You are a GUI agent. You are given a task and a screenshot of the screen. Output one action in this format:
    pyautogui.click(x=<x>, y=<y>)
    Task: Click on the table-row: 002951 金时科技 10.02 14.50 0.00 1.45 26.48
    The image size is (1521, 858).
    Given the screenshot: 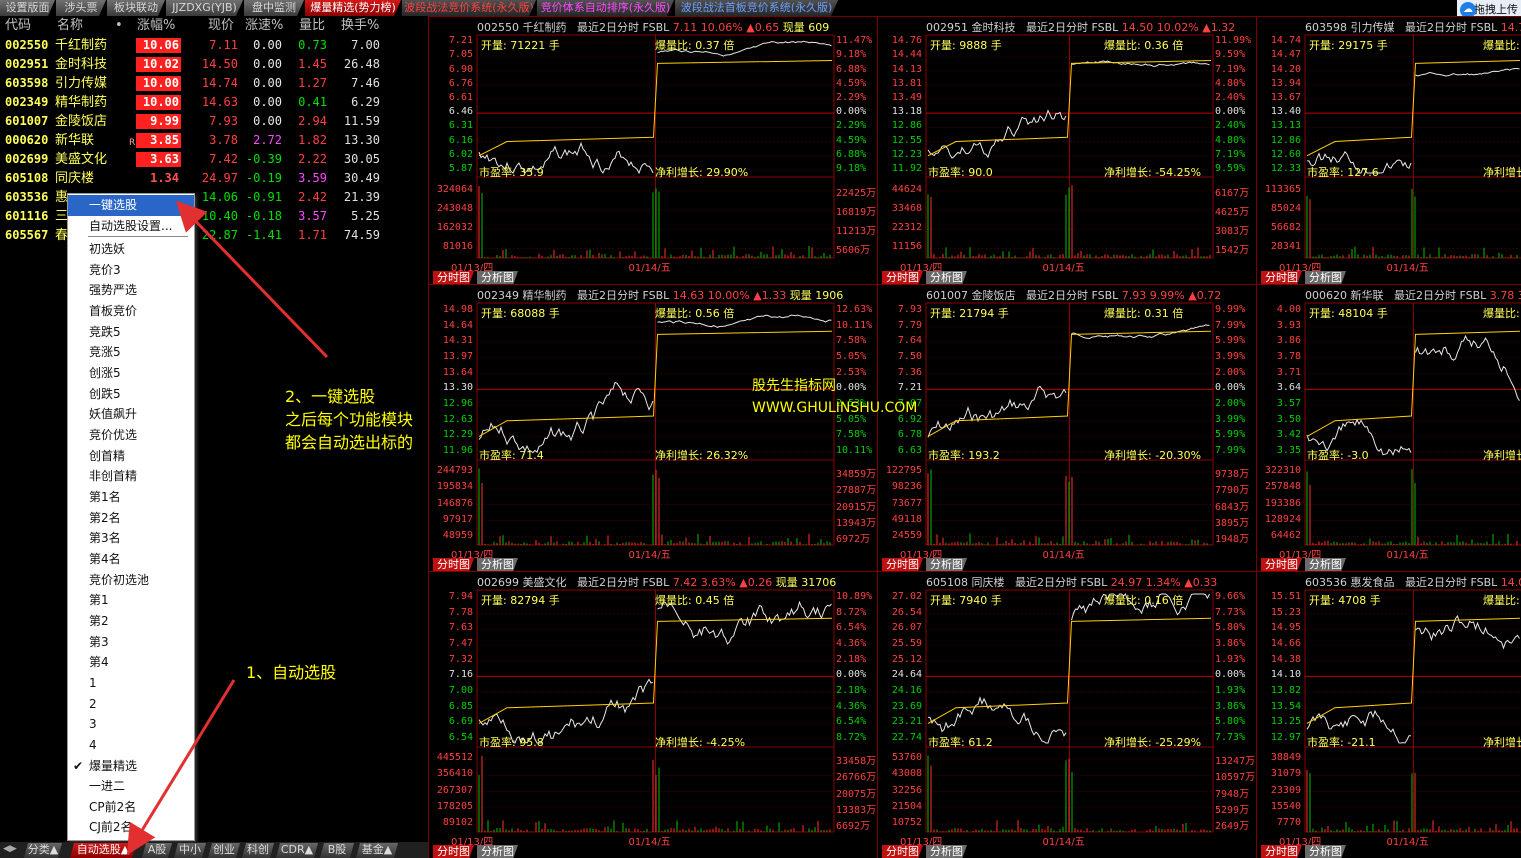 What is the action you would take?
    pyautogui.click(x=214, y=64)
    